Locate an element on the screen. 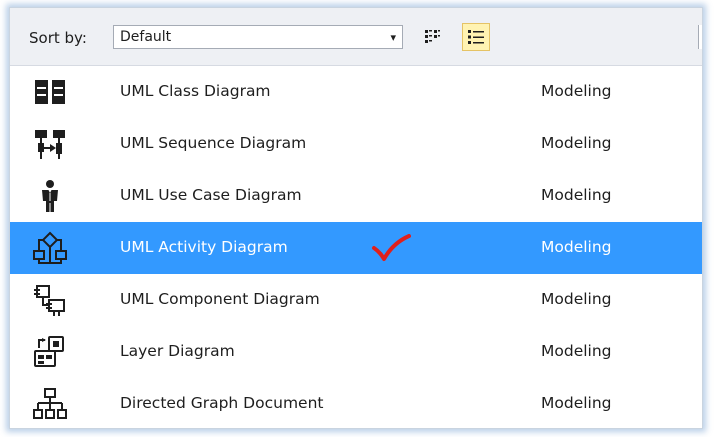 The height and width of the screenshot is (437, 714). directed-graph-icon is located at coordinates (50, 403).